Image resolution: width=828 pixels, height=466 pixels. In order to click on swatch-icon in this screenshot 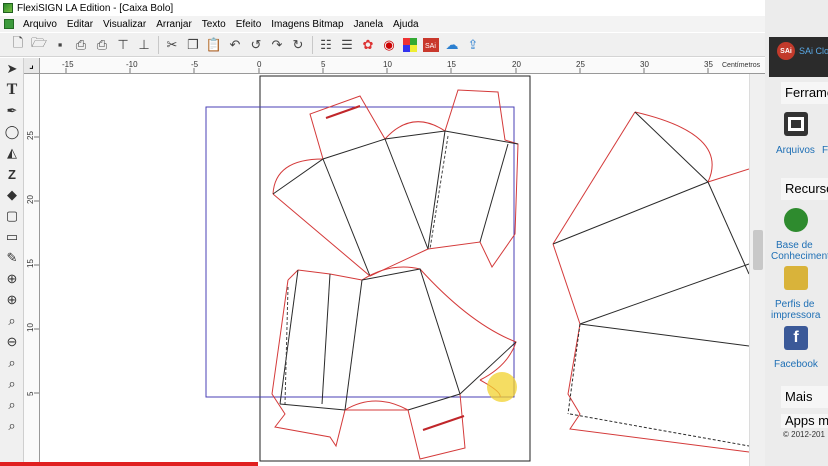, I will do `click(410, 45)`.